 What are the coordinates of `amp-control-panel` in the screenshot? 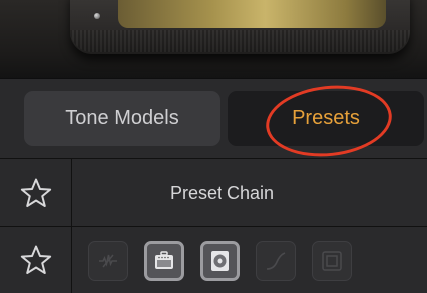 It's located at (252, 14).